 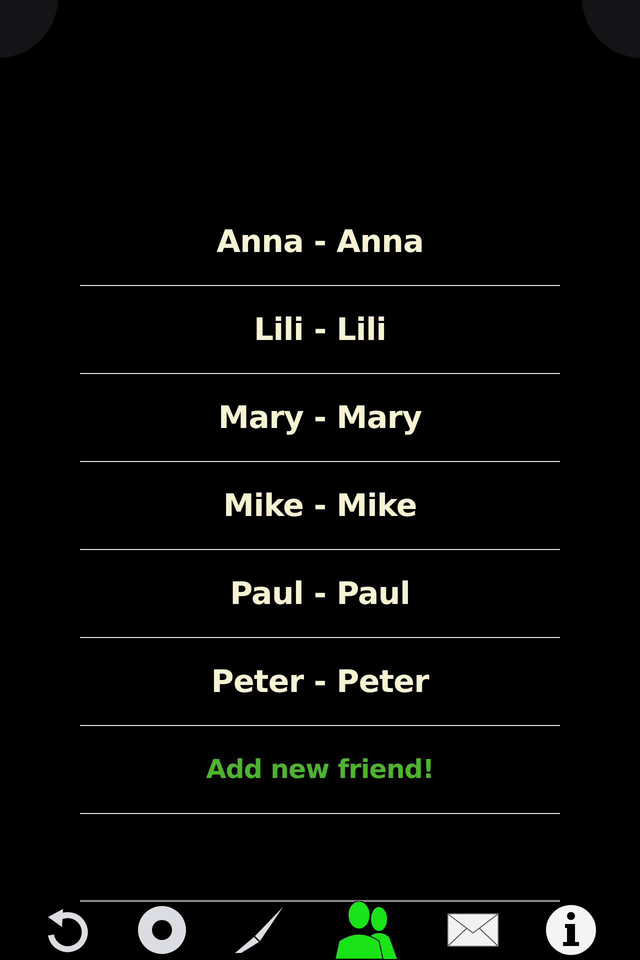 I want to click on mail-icon, so click(x=473, y=930).